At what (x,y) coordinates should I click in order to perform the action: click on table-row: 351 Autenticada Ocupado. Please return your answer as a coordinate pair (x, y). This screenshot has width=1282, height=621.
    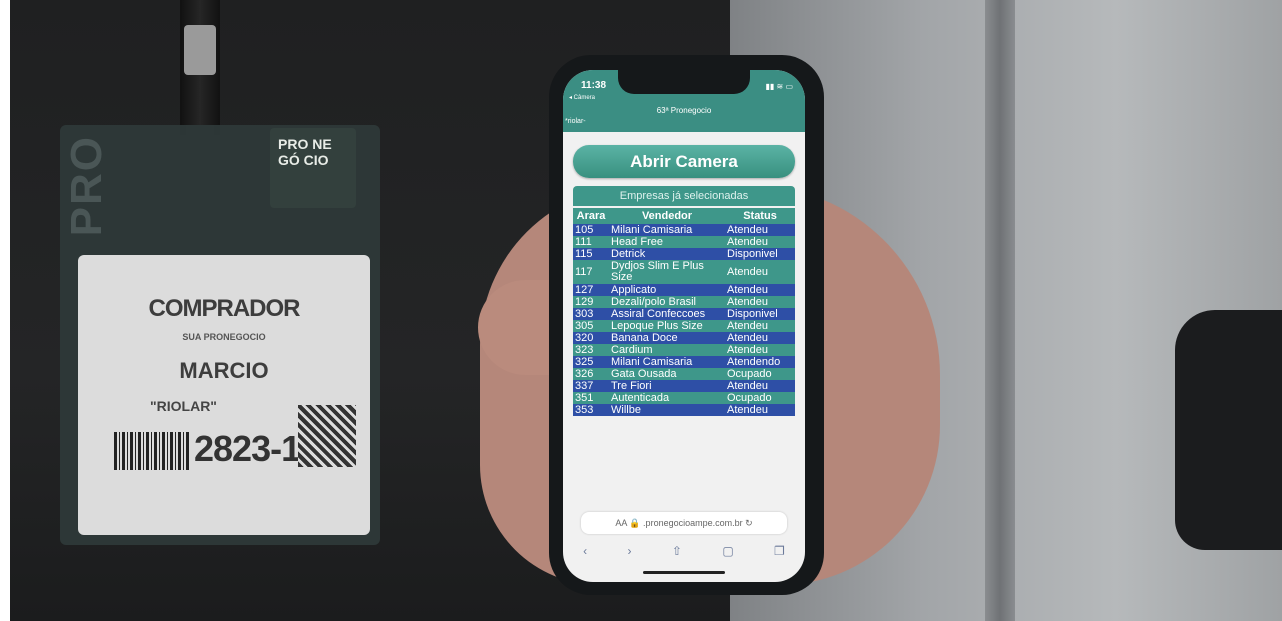
    Looking at the image, I should click on (684, 398).